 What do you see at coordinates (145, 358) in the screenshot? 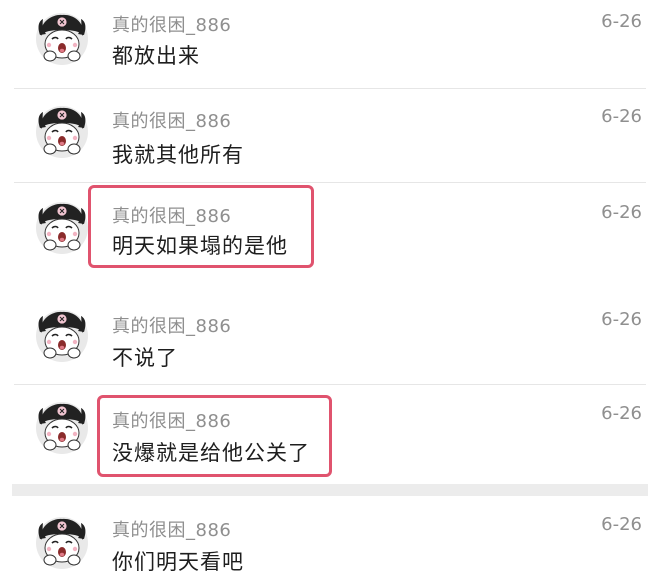
I see `comment-text: 不说了` at bounding box center [145, 358].